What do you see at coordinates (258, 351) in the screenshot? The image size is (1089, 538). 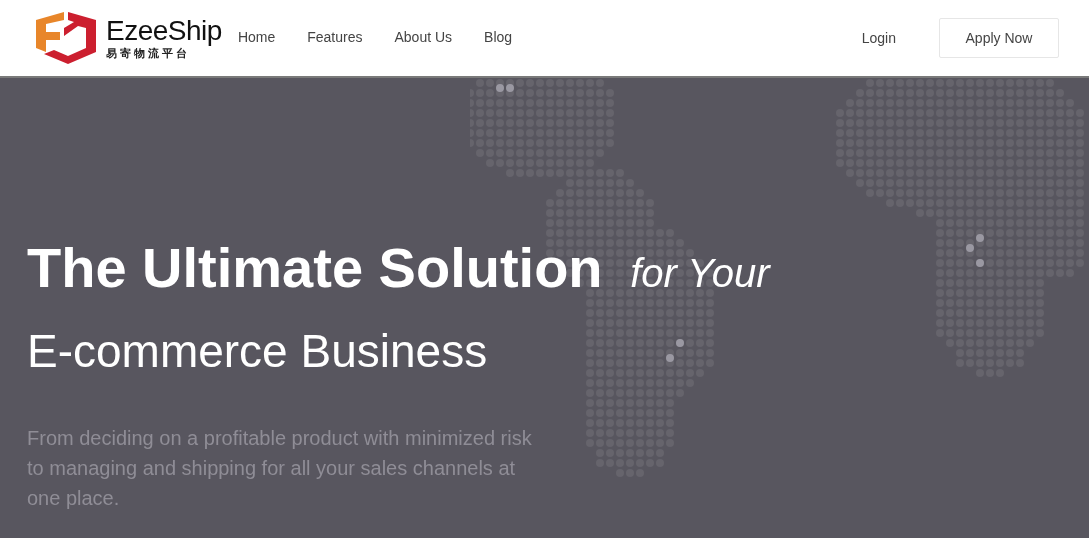 I see `hero-subtitle: E-commerce Business` at bounding box center [258, 351].